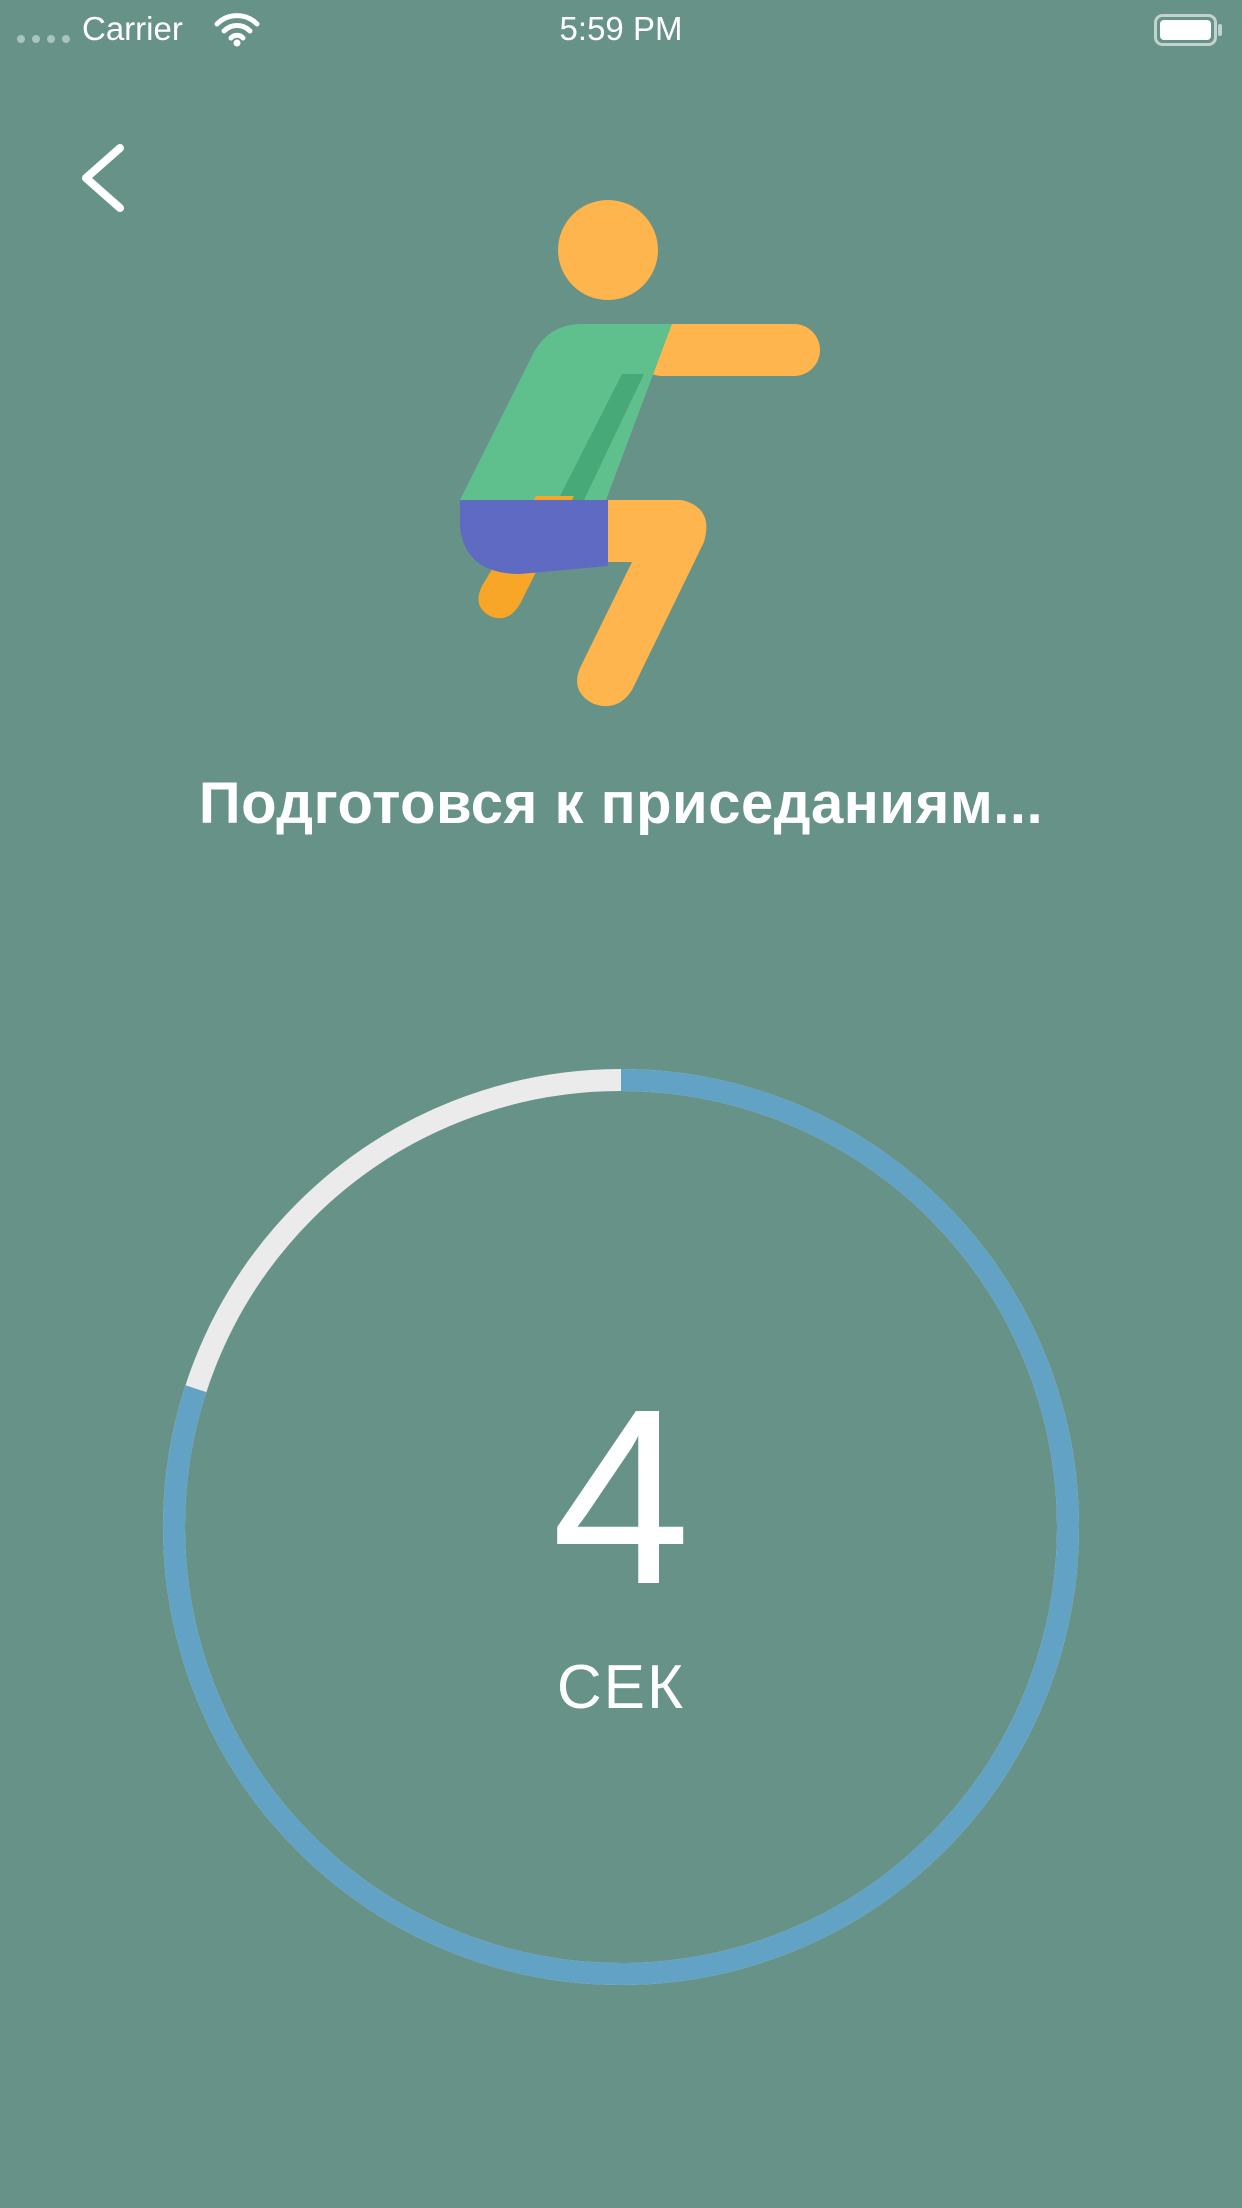 This screenshot has height=2208, width=1242. Describe the element at coordinates (640, 453) in the screenshot. I see `squat-figure-icon` at that location.